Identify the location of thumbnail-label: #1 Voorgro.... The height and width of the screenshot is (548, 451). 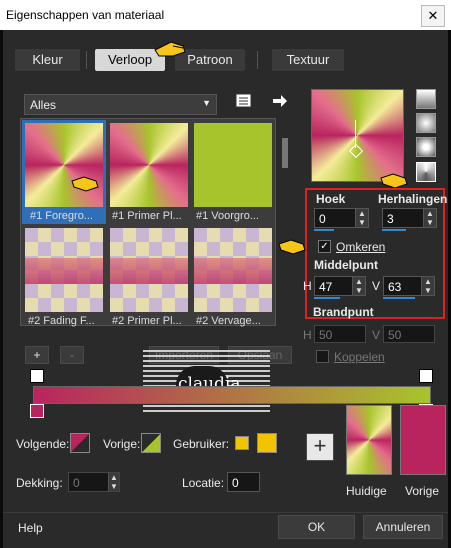
(227, 216).